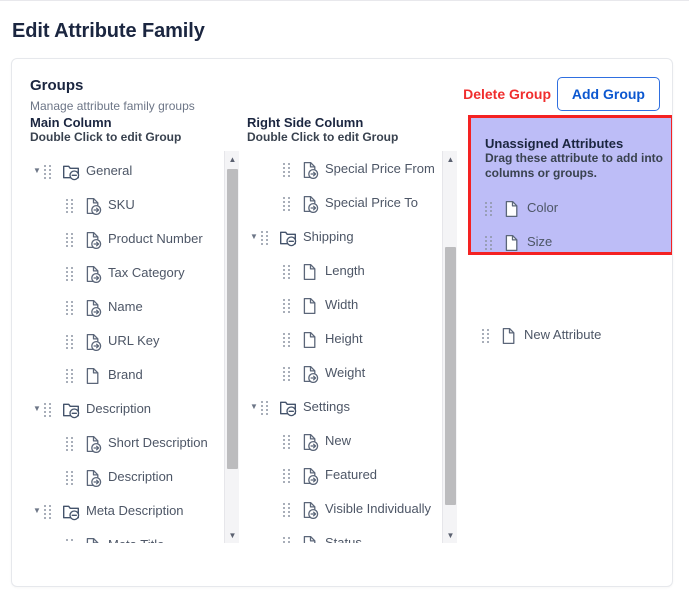 The image size is (689, 603). I want to click on tree-attribute-row: Weight, so click(345, 376).